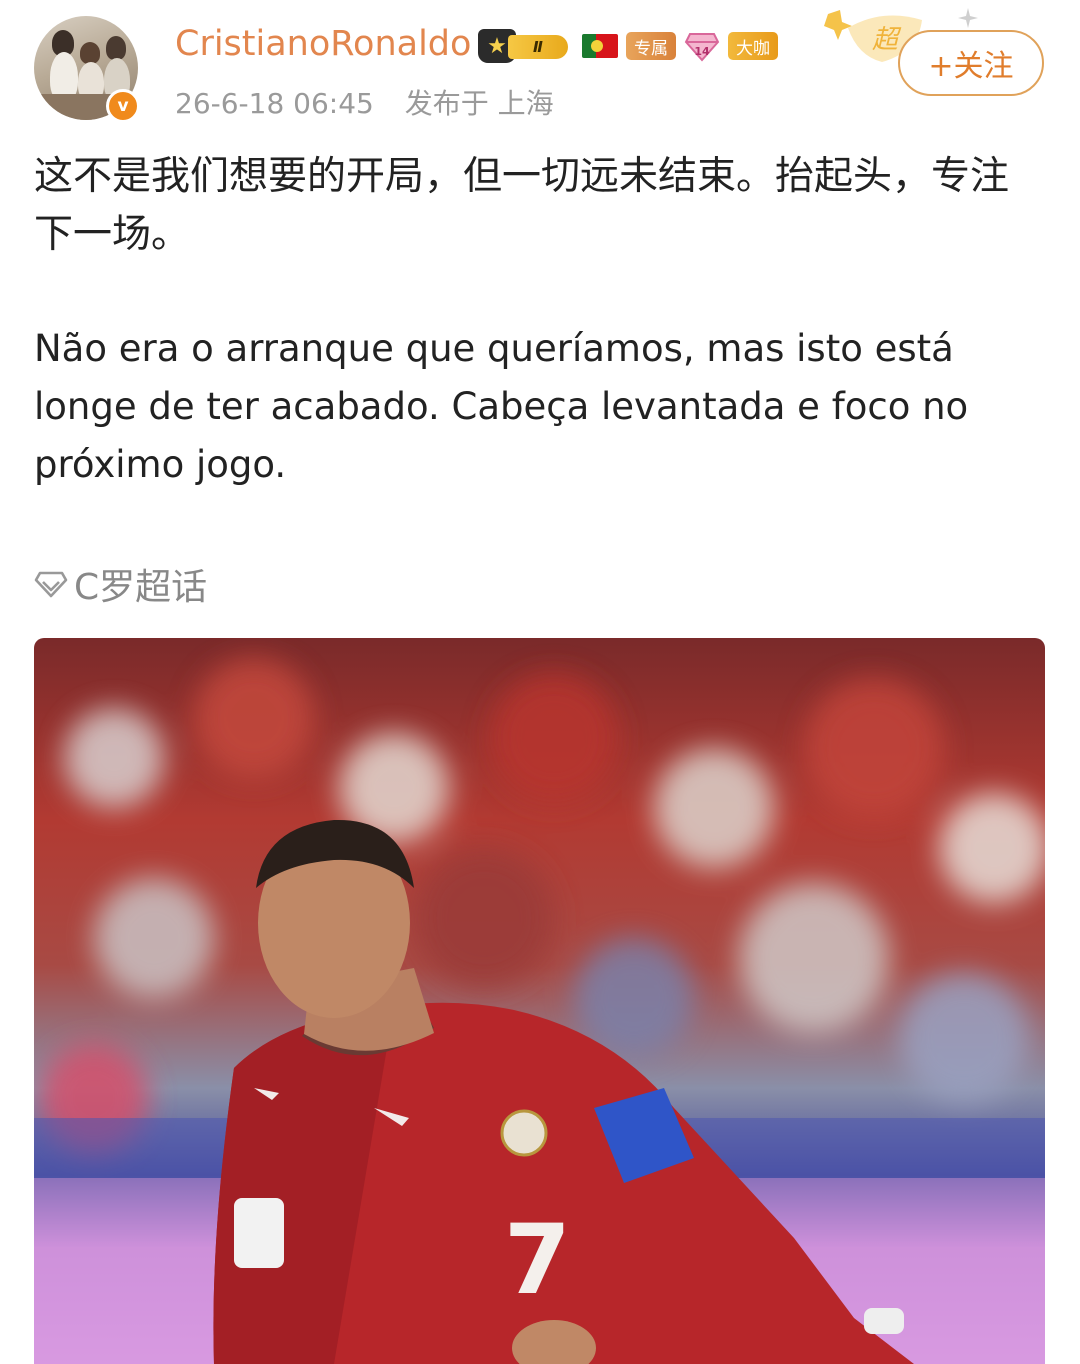 The image size is (1080, 1364). Describe the element at coordinates (537, 1260) in the screenshot. I see `jersey-number: 7` at that location.